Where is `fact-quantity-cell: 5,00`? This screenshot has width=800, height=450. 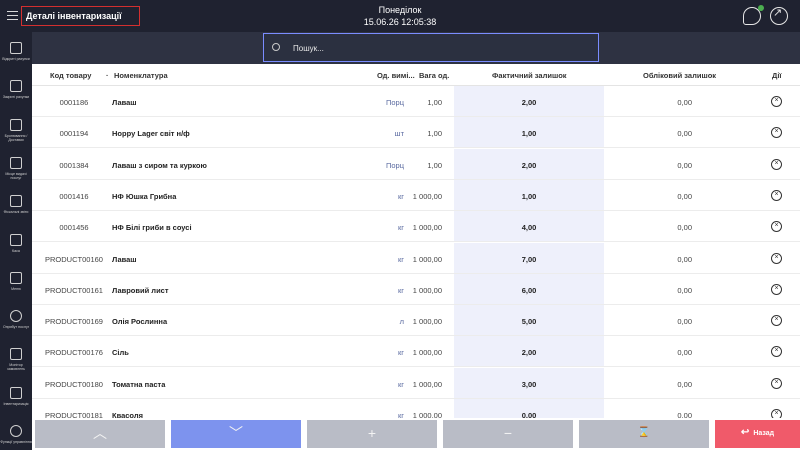
fact-quantity-cell: 5,00 is located at coordinates (529, 320).